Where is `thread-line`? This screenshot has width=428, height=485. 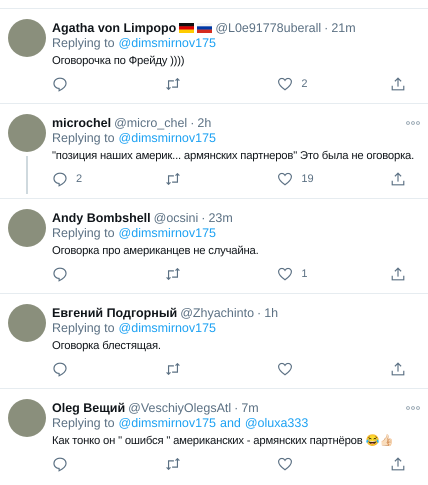
thread-line is located at coordinates (27, 175).